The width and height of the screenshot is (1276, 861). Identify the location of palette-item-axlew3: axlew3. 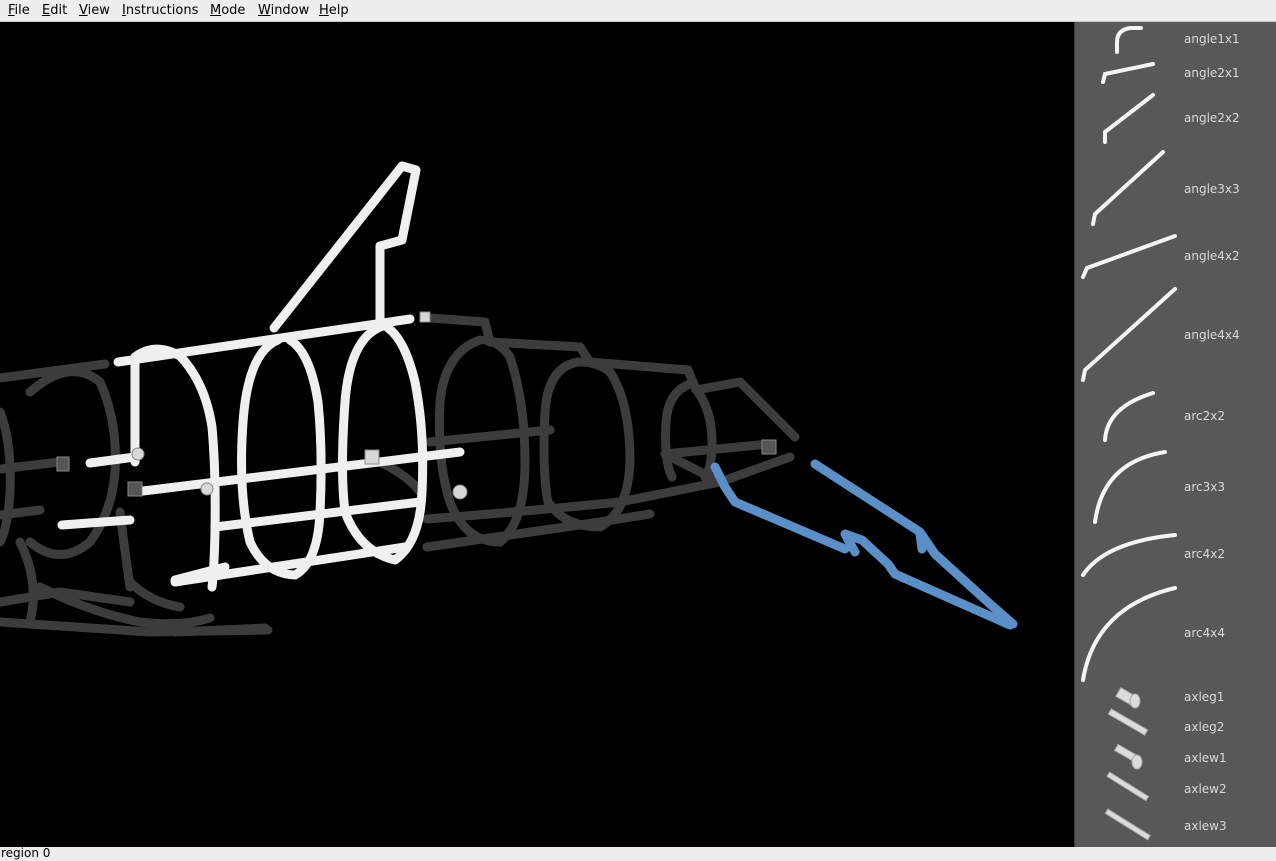
(1205, 826).